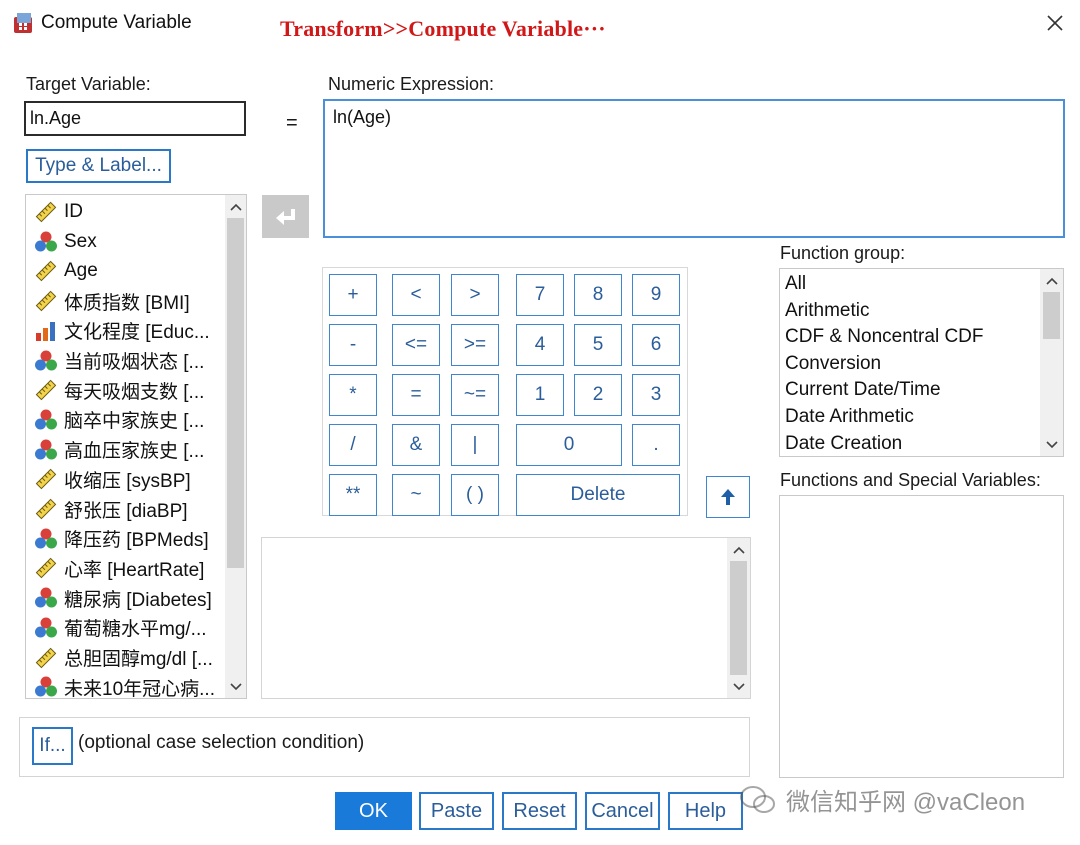  Describe the element at coordinates (135, 118) in the screenshot. I see `target-variable-input` at that location.